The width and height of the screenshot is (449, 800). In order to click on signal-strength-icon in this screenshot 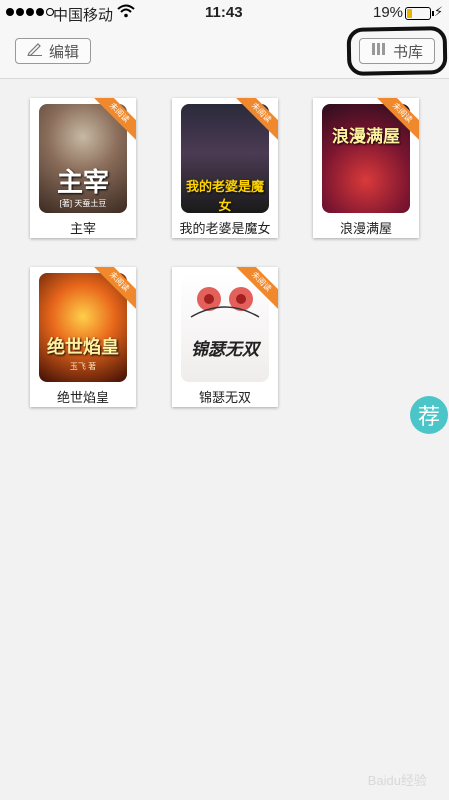, I will do `click(30, 12)`.